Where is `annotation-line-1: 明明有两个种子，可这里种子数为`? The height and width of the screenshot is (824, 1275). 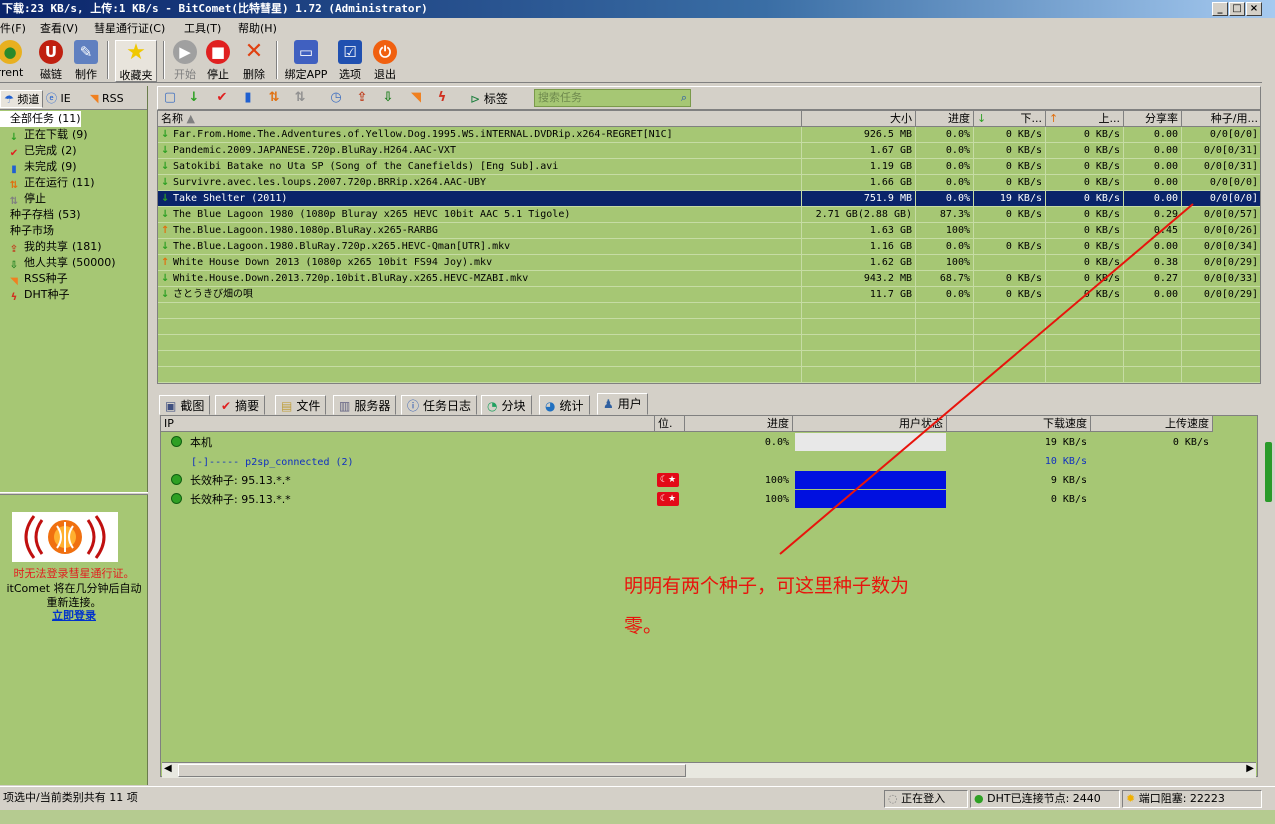
annotation-line-1: 明明有两个种子，可这里种子数为 is located at coordinates (767, 586).